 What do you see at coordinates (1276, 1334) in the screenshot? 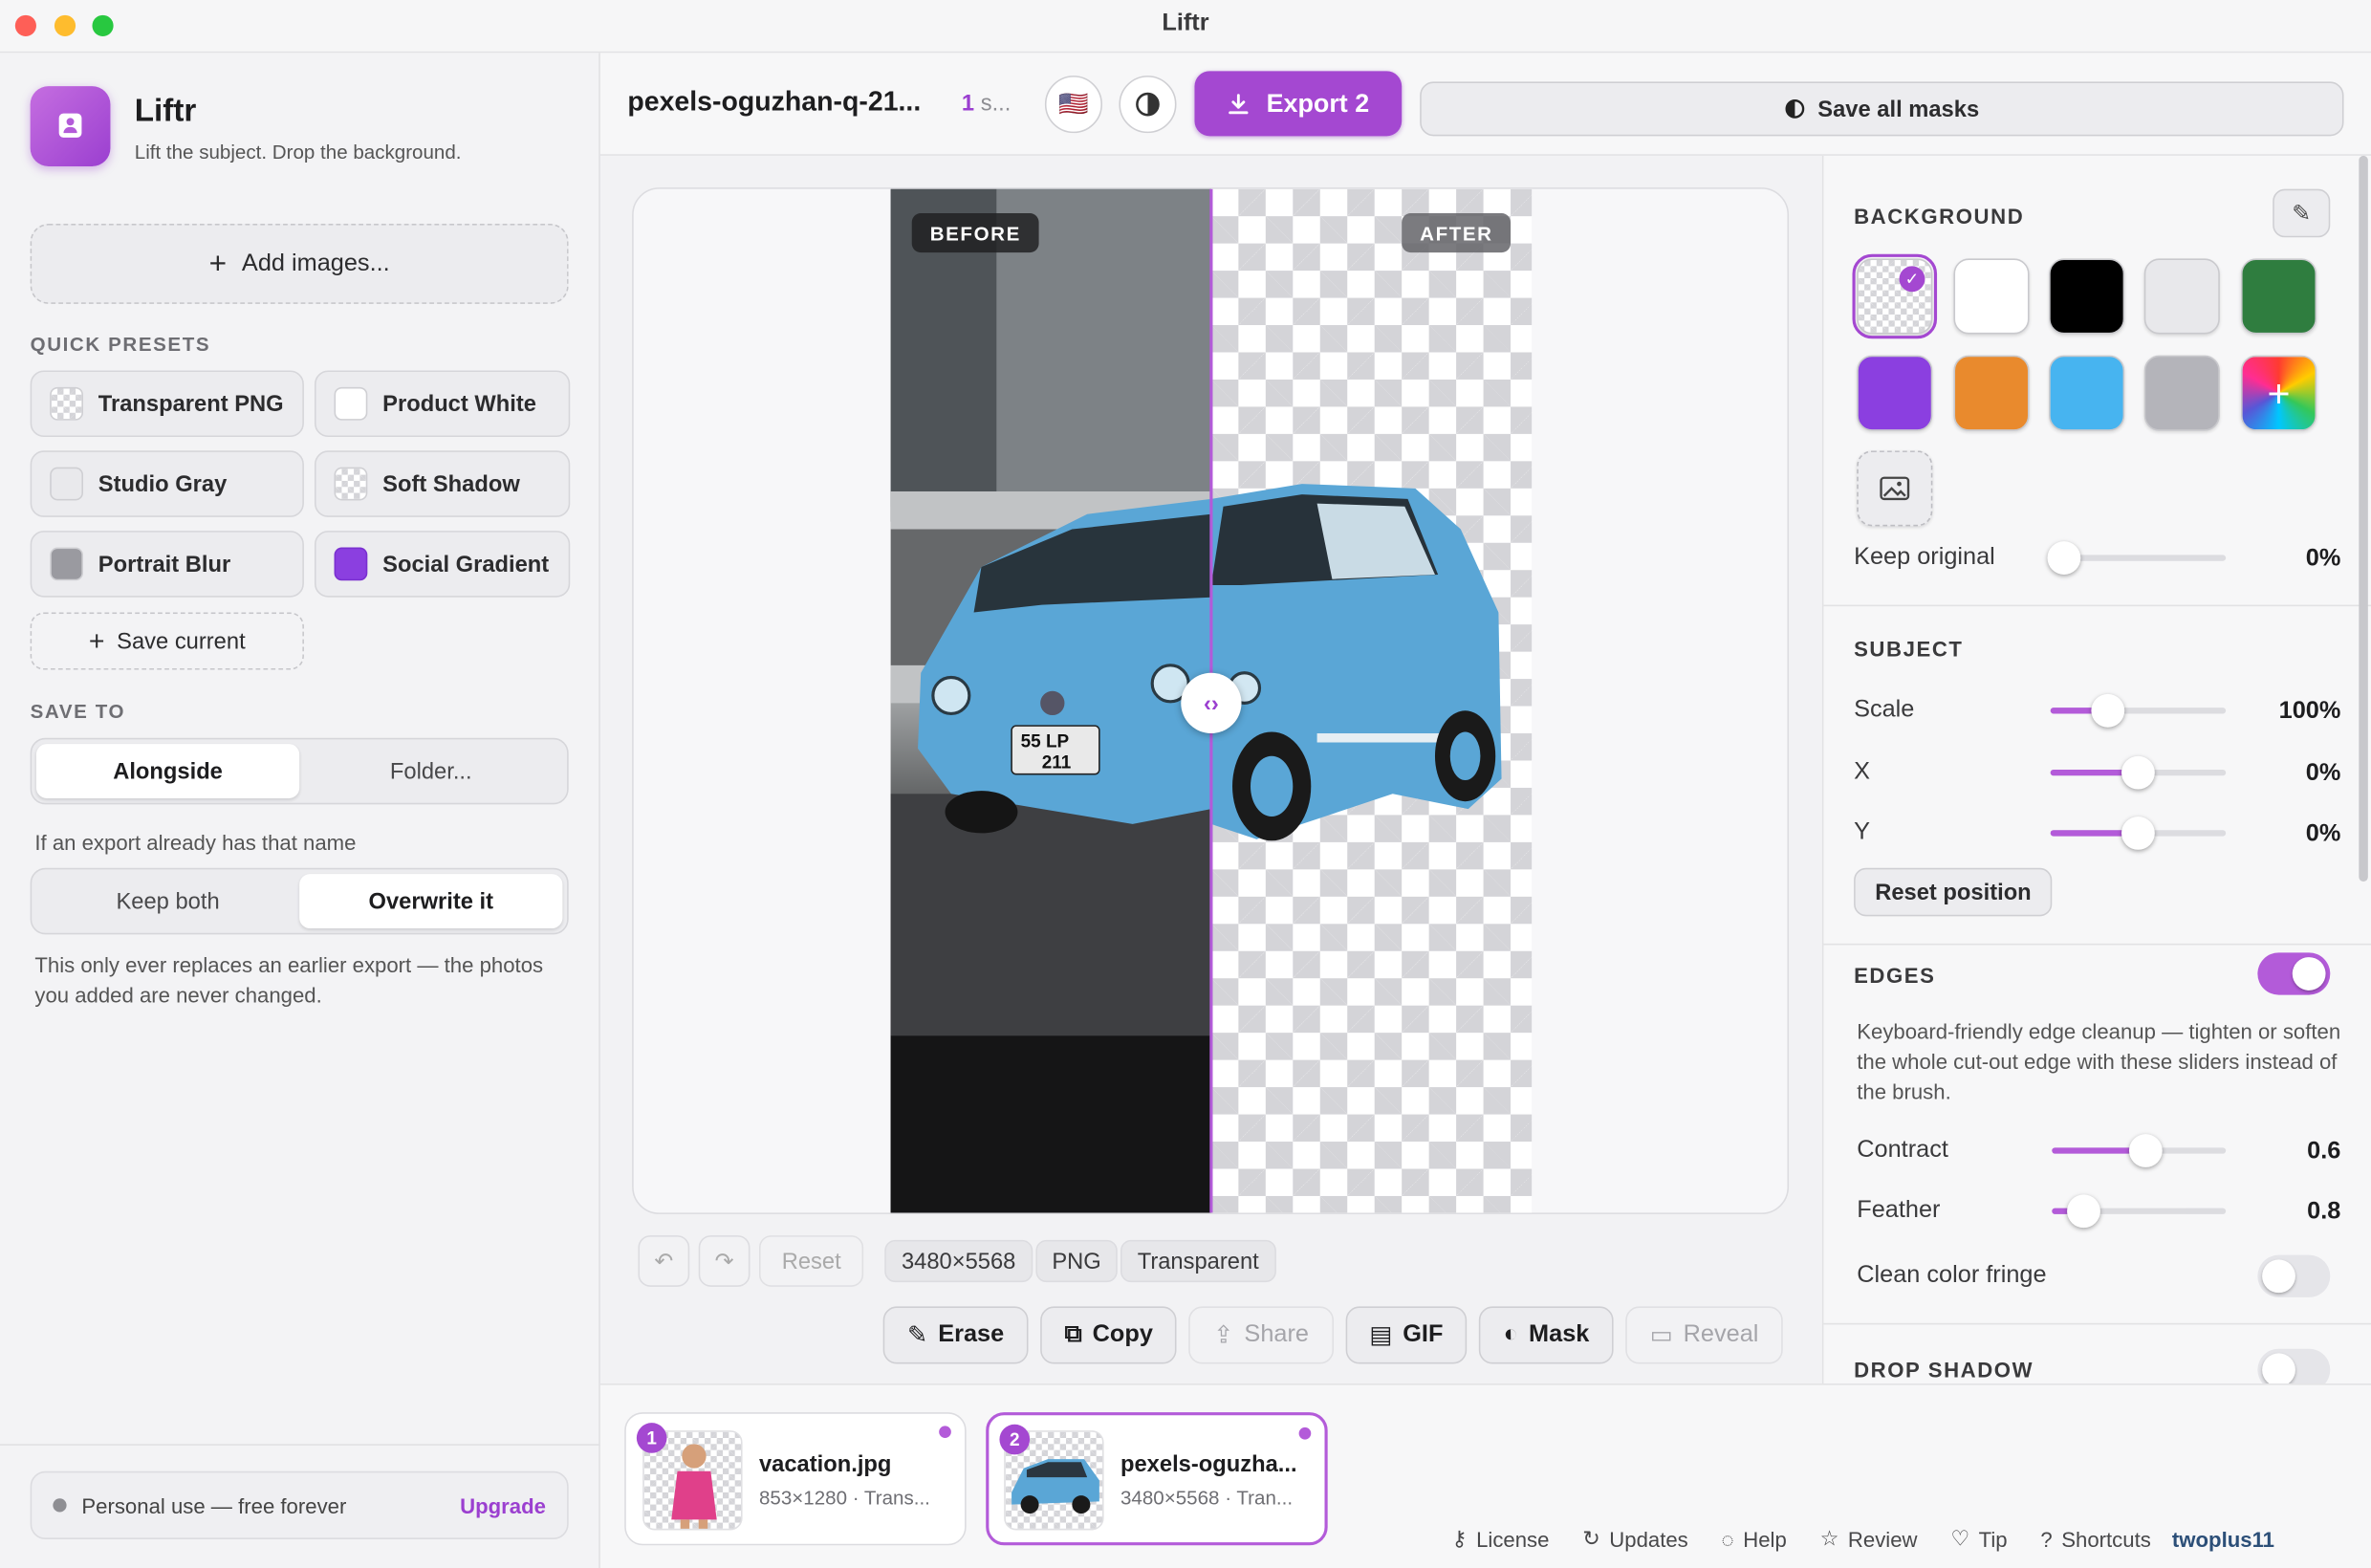
I see `share-label: Share` at bounding box center [1276, 1334].